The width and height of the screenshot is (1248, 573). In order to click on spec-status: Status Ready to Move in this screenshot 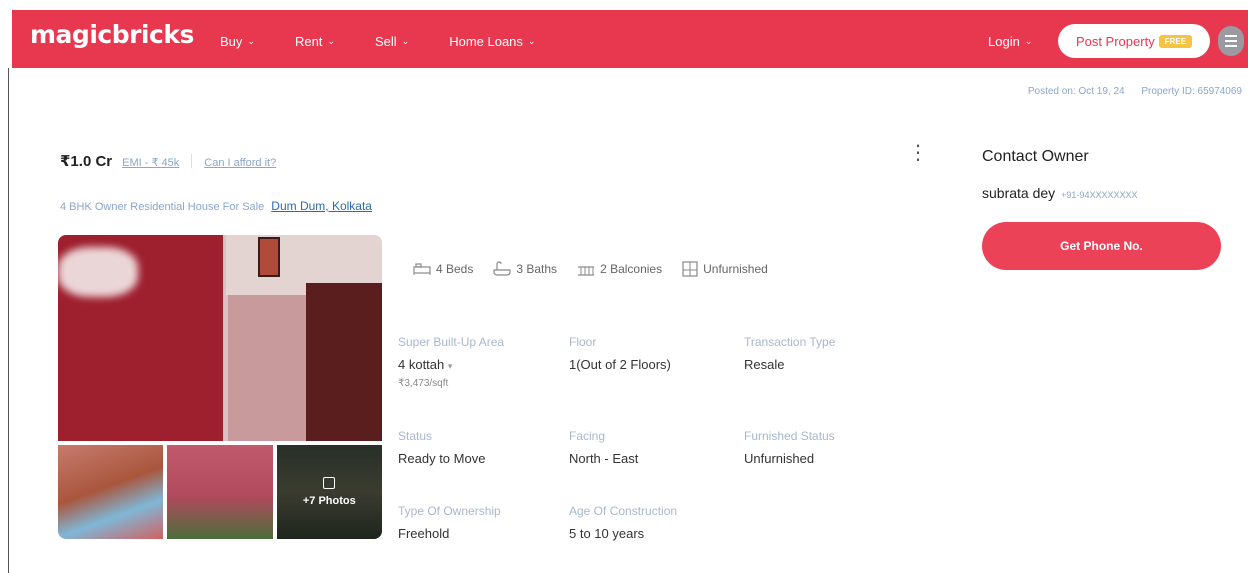, I will do `click(441, 447)`.